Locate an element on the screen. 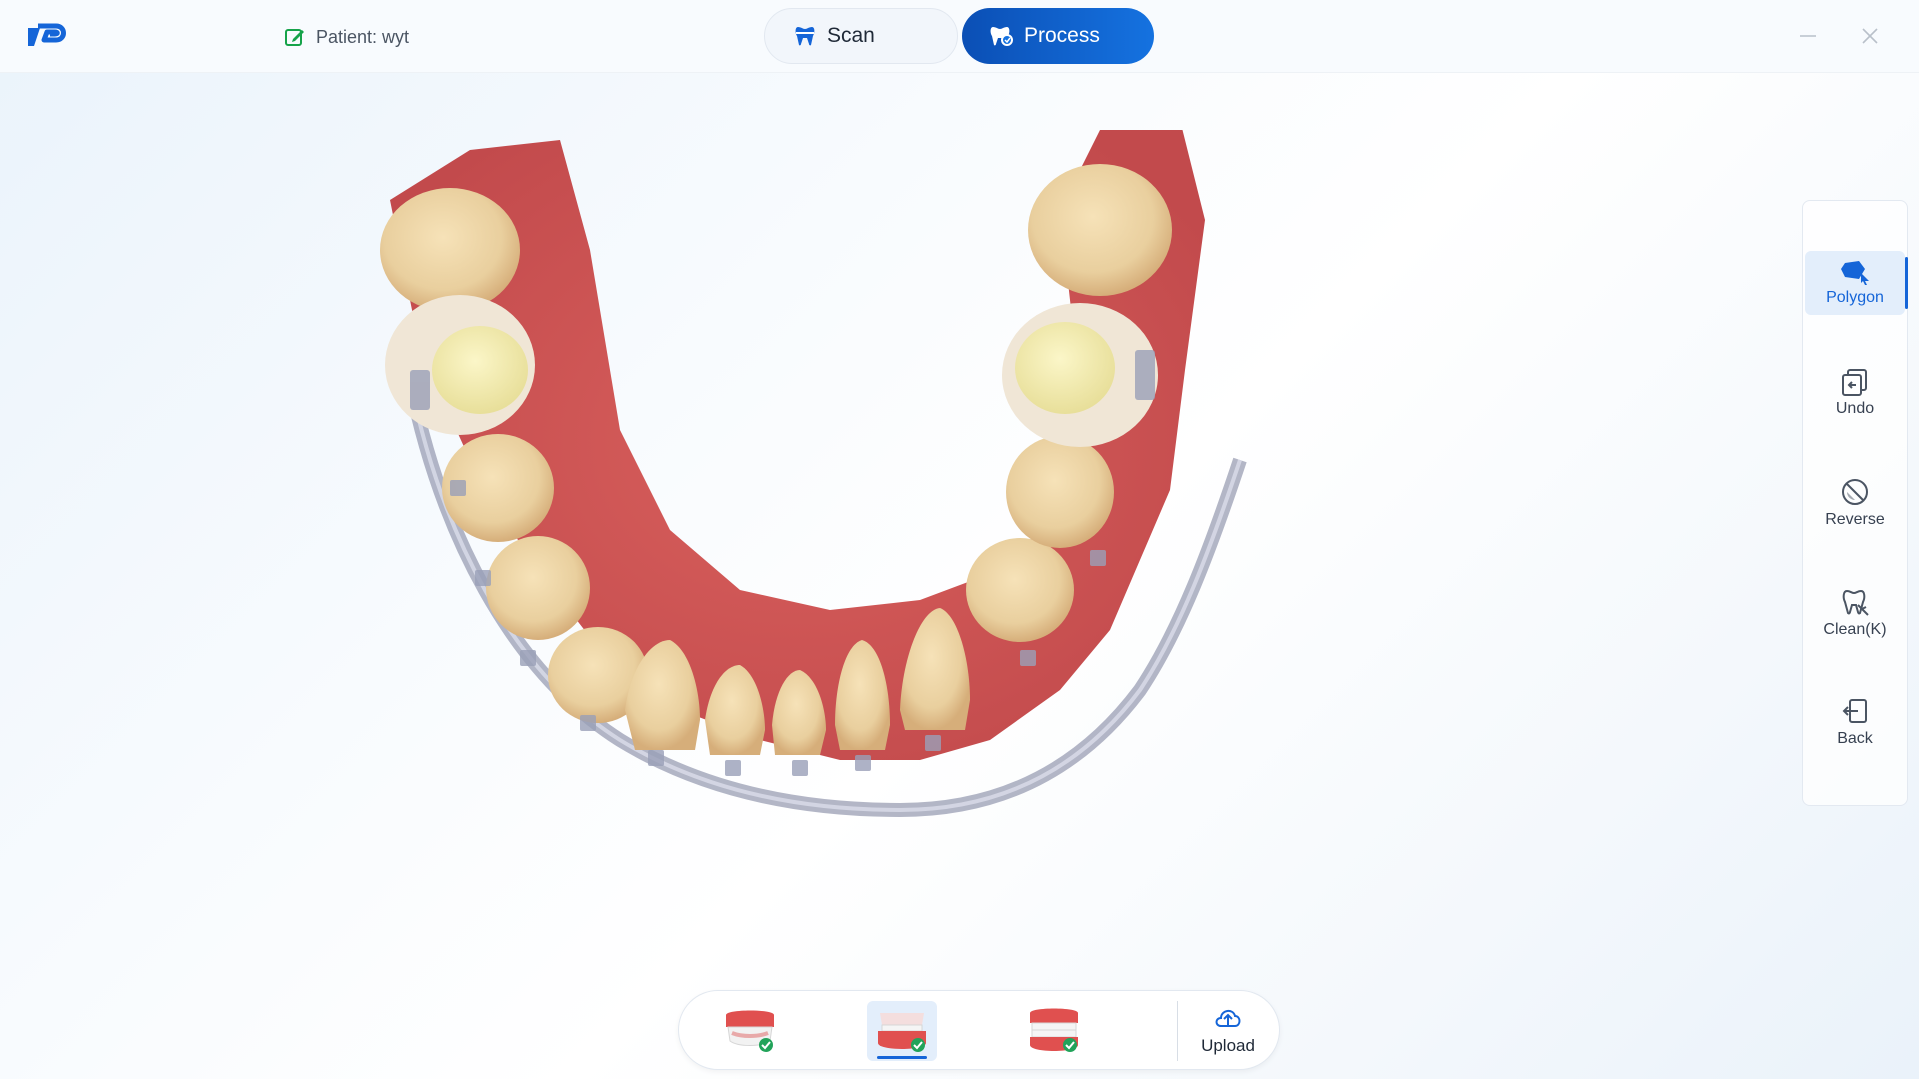  lower-jaw-icon is located at coordinates (902, 1032).